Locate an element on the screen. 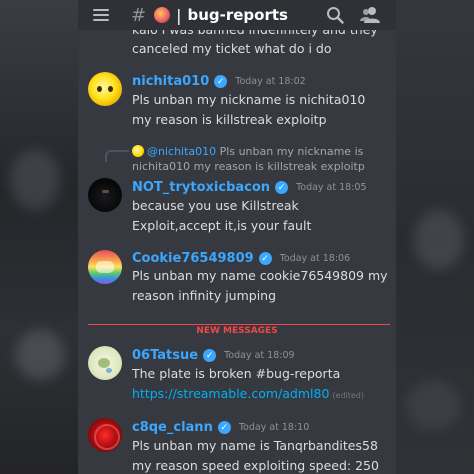 This screenshot has width=474, height=474. reply-avatar is located at coordinates (138, 151).